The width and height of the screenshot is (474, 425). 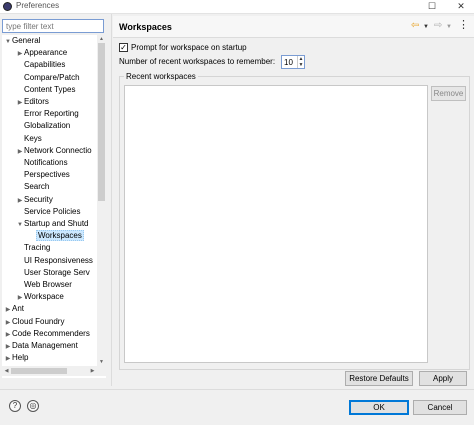 What do you see at coordinates (161, 76) in the screenshot?
I see `recent-workspaces-group-label: Recent workspaces` at bounding box center [161, 76].